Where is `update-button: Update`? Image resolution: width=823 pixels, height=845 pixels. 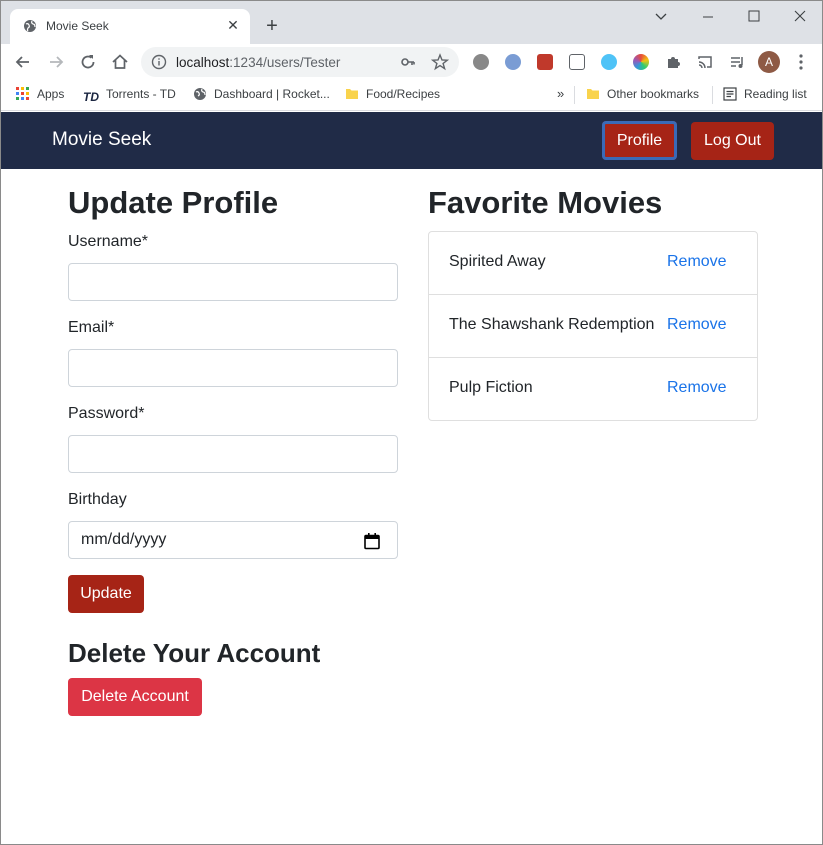 update-button: Update is located at coordinates (106, 594).